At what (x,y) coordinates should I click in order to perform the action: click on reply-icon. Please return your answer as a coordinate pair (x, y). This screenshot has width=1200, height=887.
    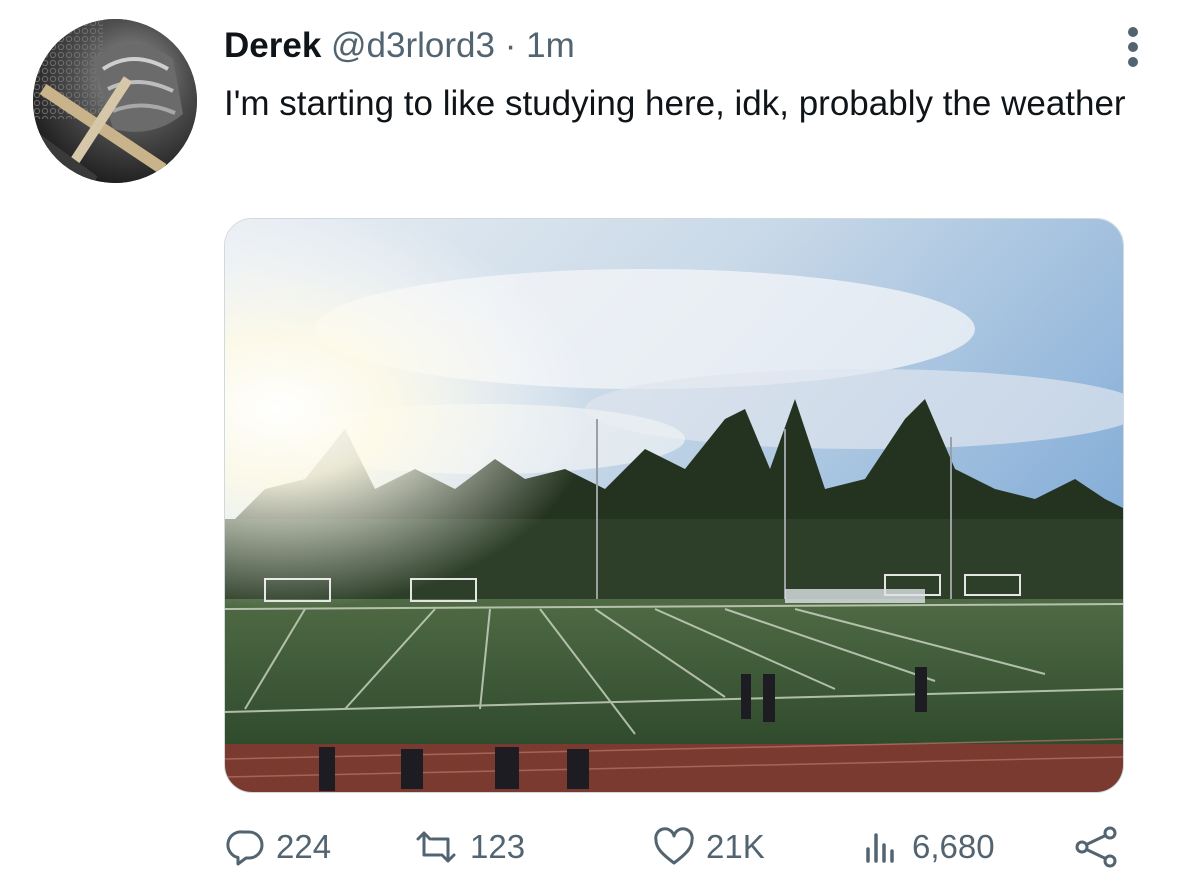
    Looking at the image, I should click on (246, 847).